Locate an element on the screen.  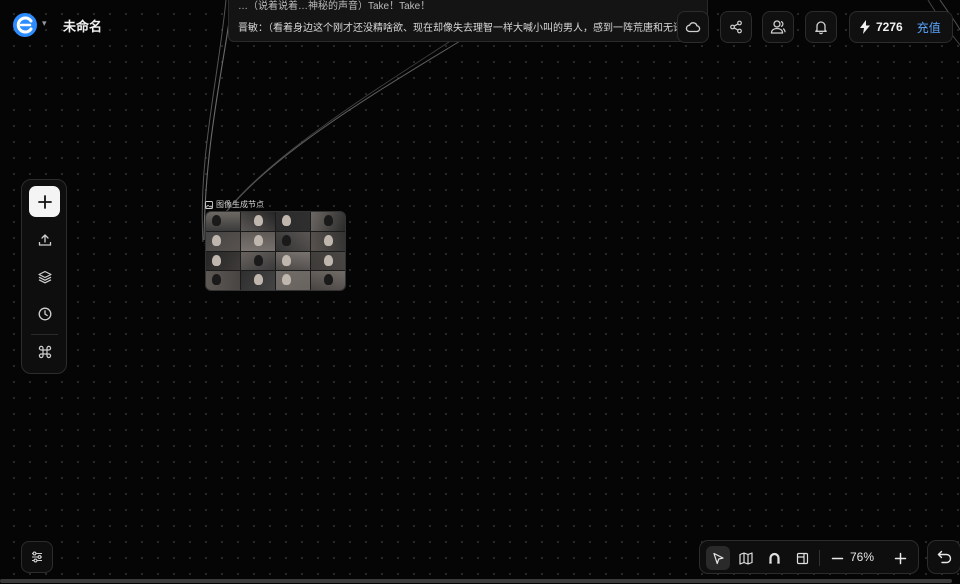
recharge-button: 充值 is located at coordinates (929, 27).